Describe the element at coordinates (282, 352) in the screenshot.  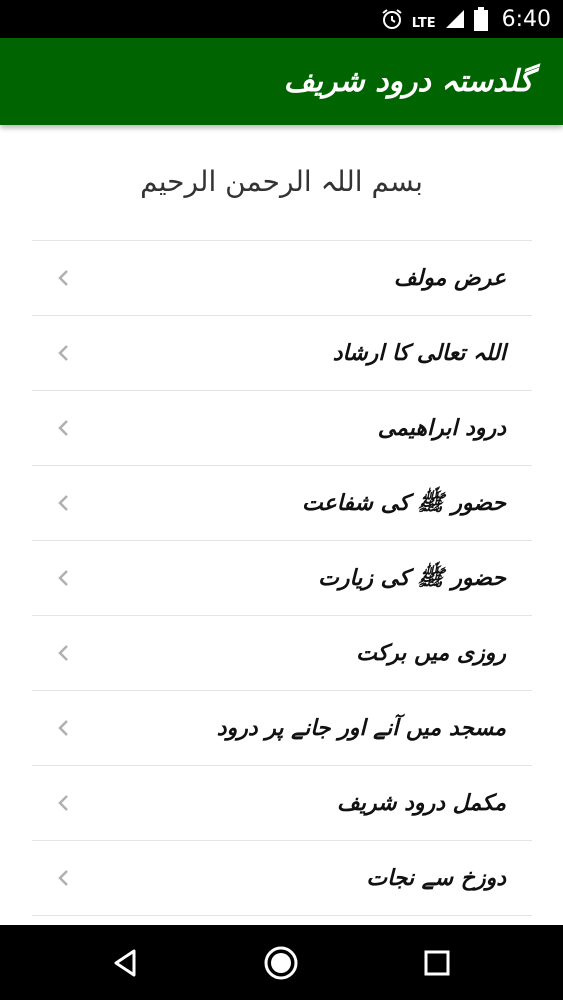
I see `list-item: اللہ تعالی کا ارشاد` at that location.